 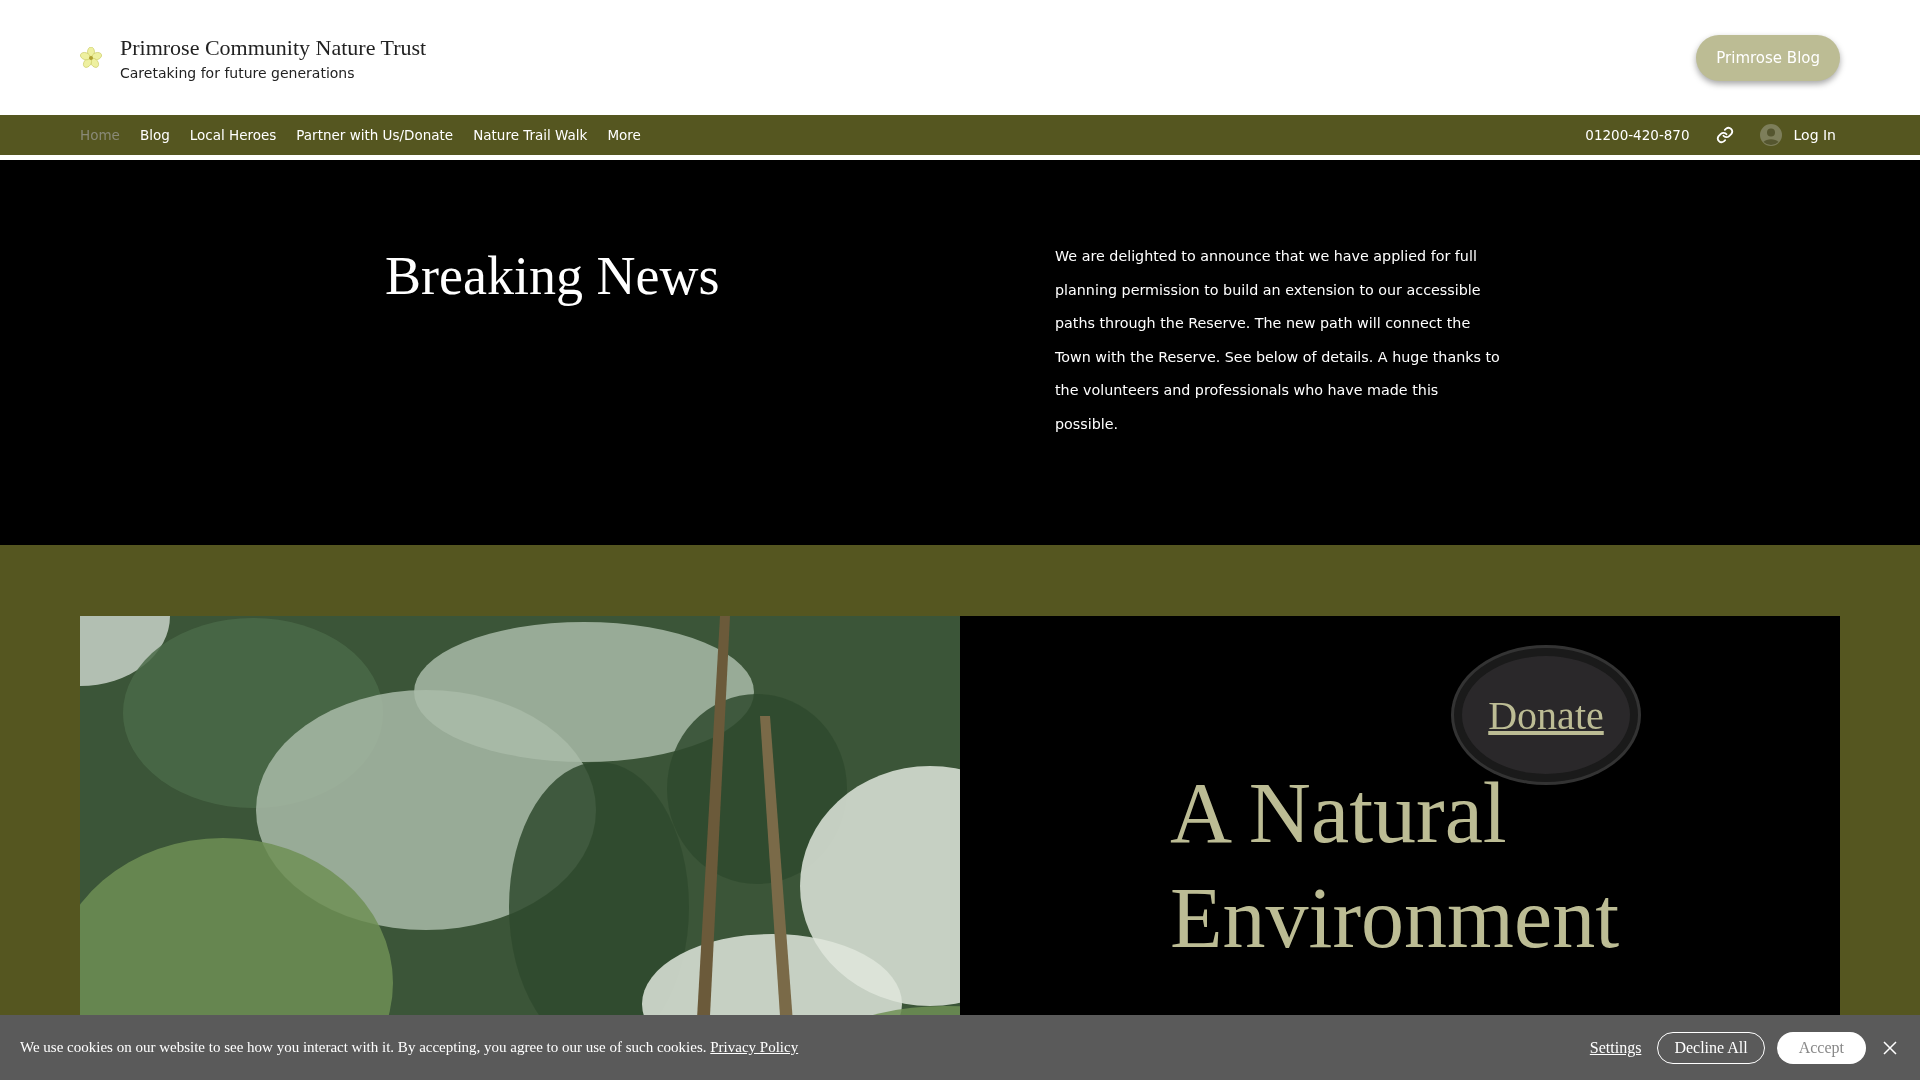 I want to click on site-tagline: Caretaking for future generations, so click(x=238, y=72).